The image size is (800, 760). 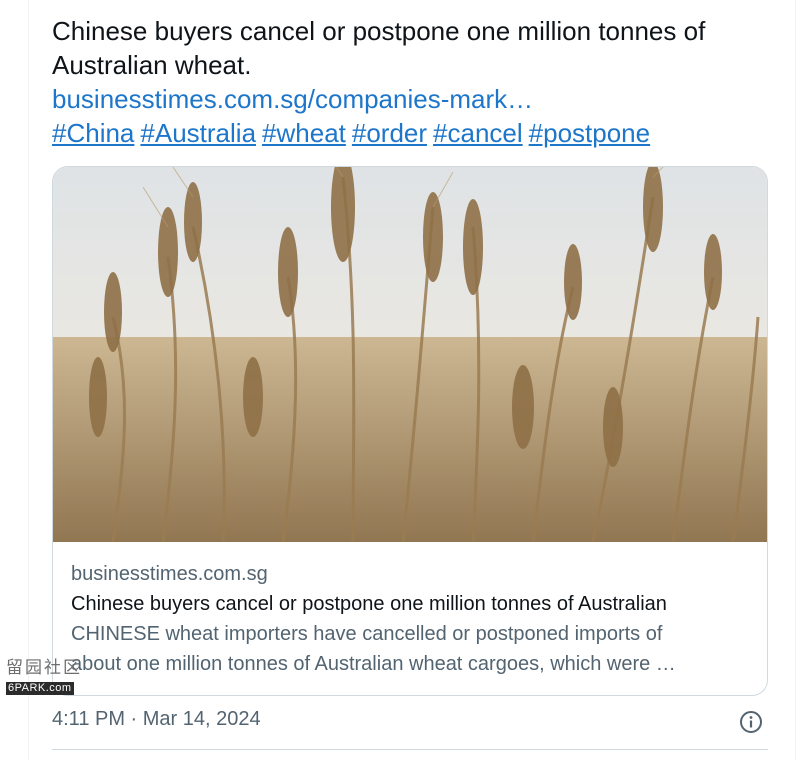 What do you see at coordinates (304, 133) in the screenshot?
I see `hashtag-wheat: #wheat` at bounding box center [304, 133].